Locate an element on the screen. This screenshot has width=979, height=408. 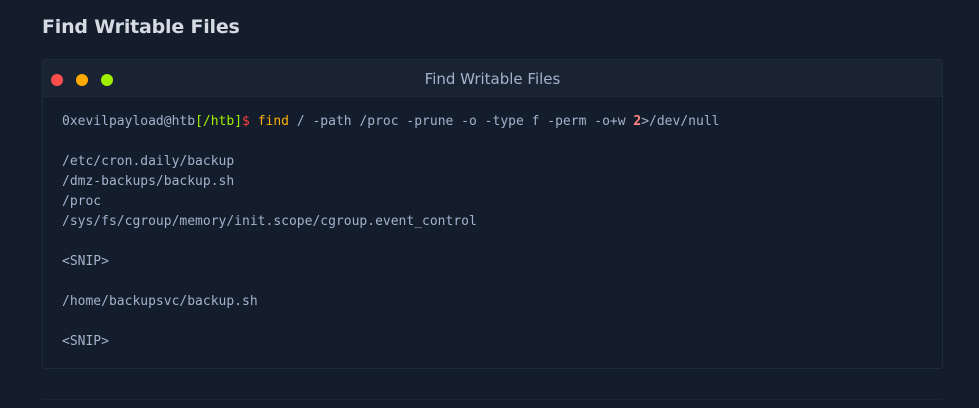
command-name: find is located at coordinates (273, 121).